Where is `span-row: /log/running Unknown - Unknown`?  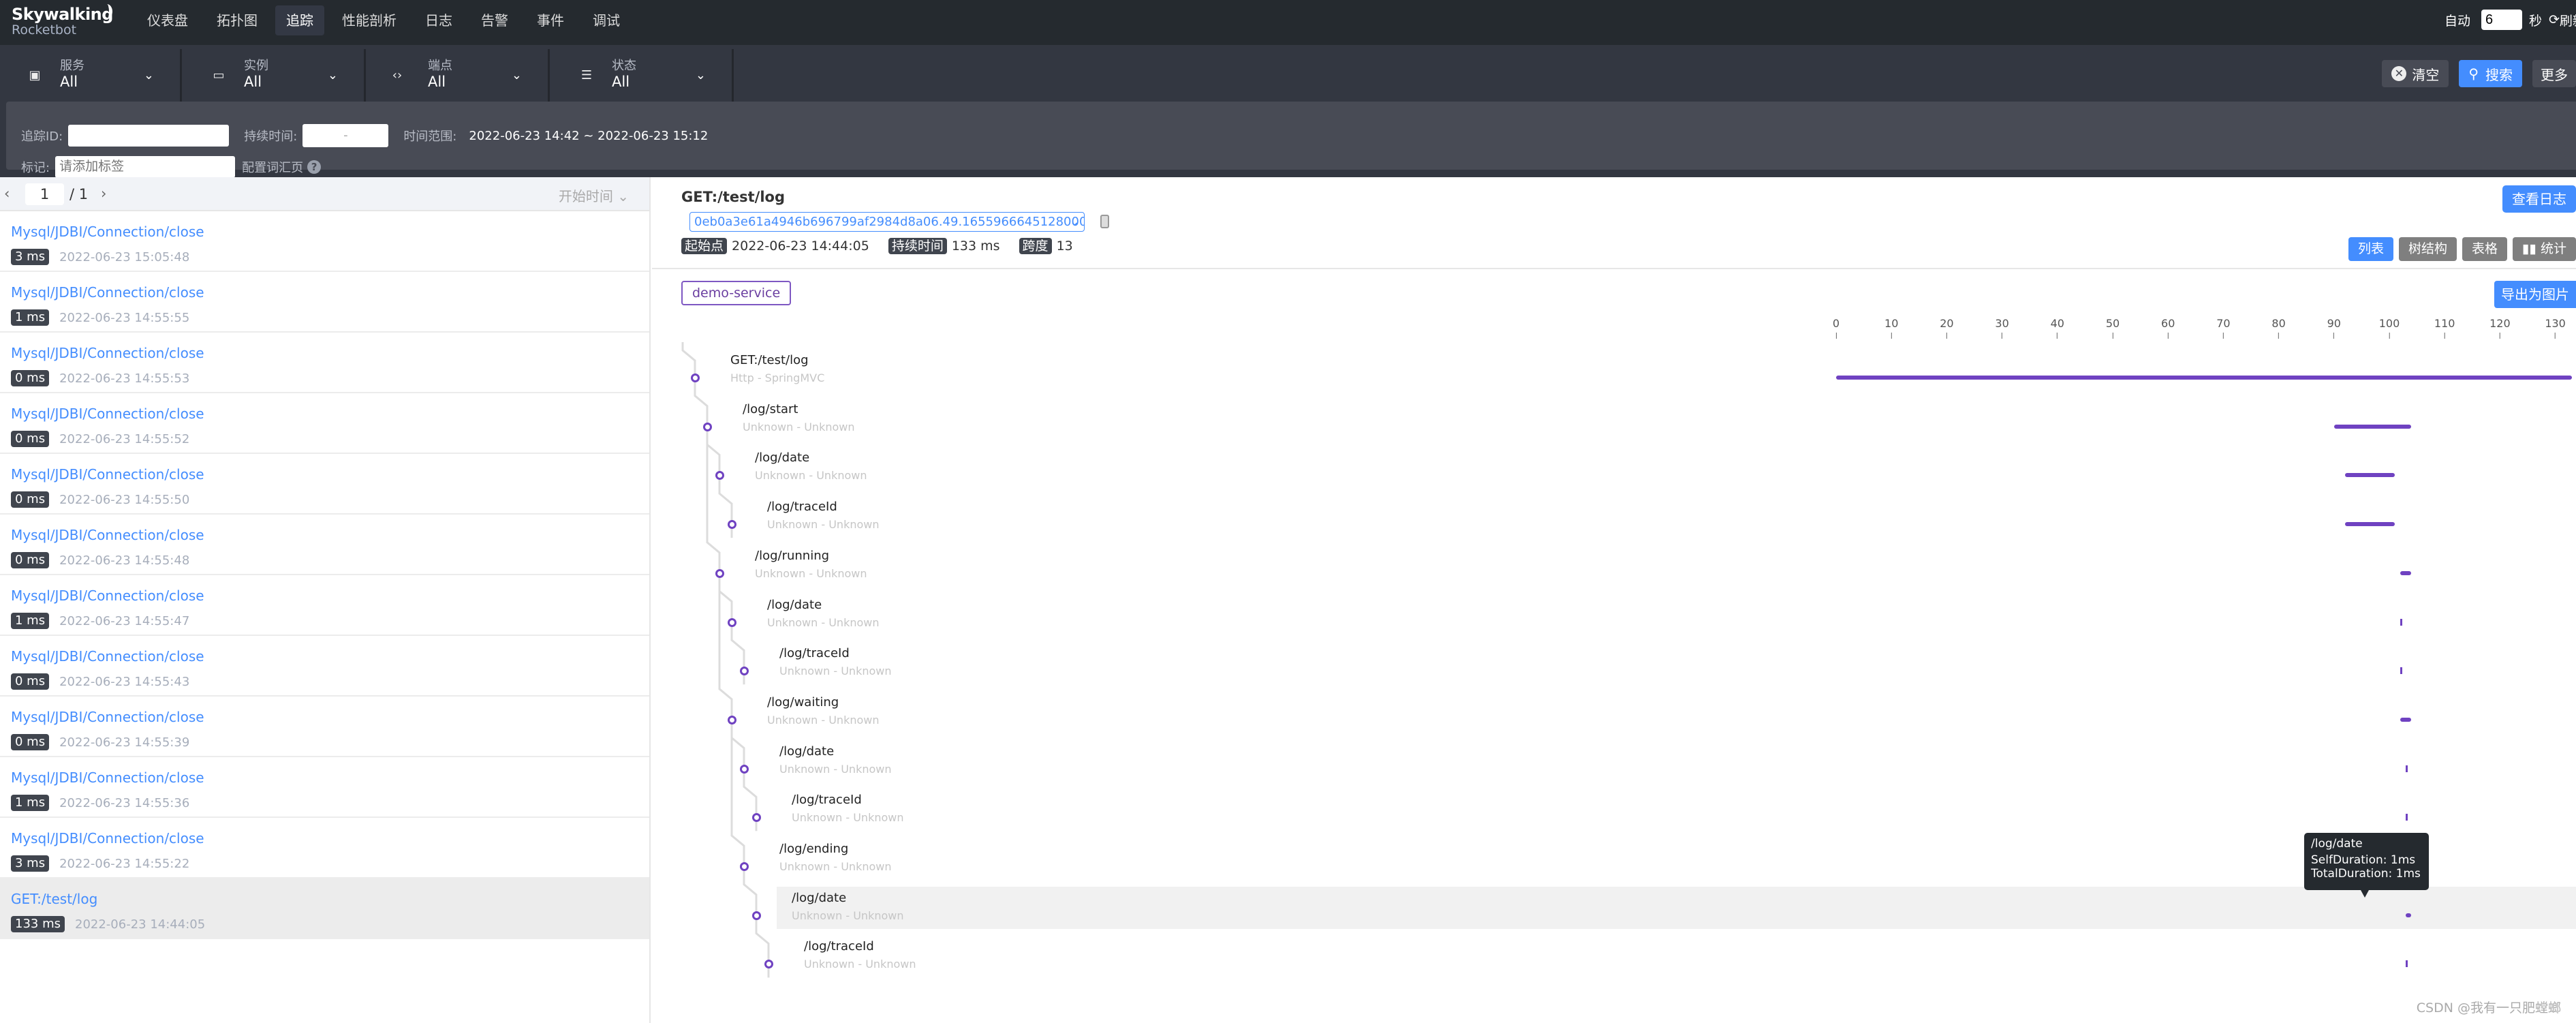 span-row: /log/running Unknown - Unknown is located at coordinates (1614, 569).